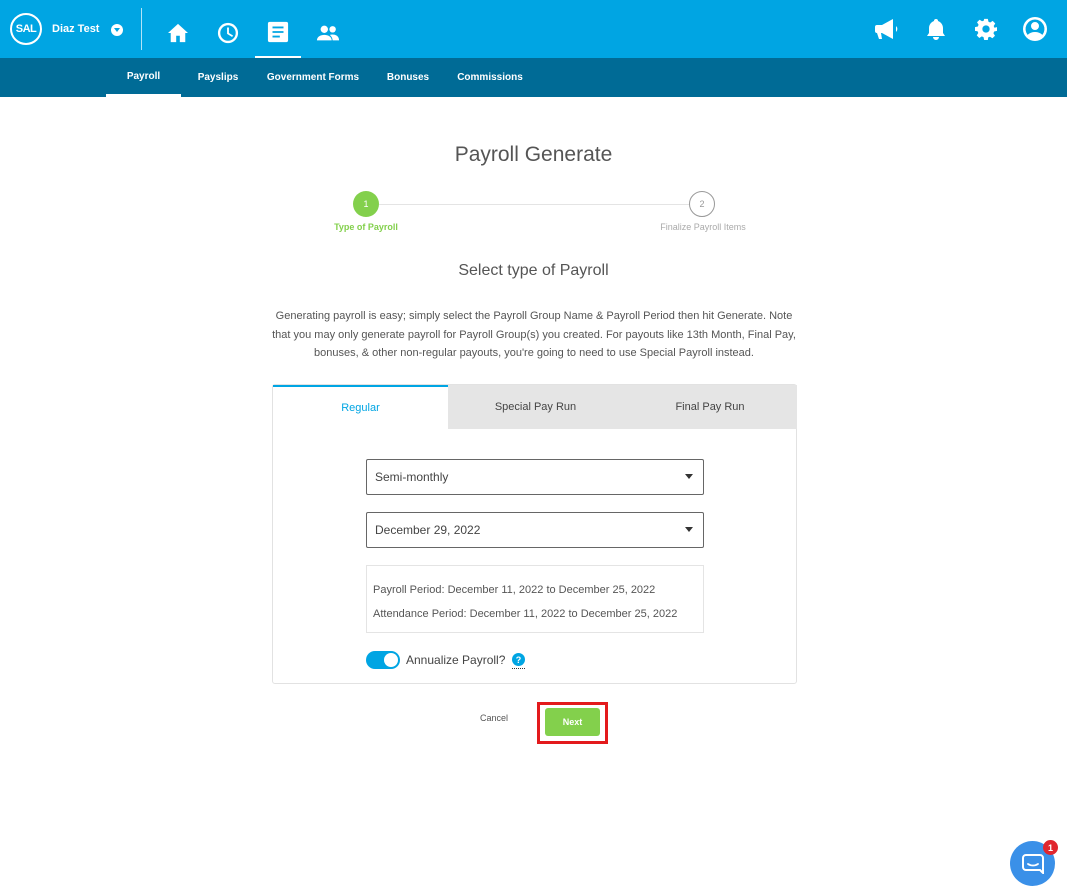  Describe the element at coordinates (703, 227) in the screenshot. I see `step-2-label: Finalize Payroll Items` at that location.